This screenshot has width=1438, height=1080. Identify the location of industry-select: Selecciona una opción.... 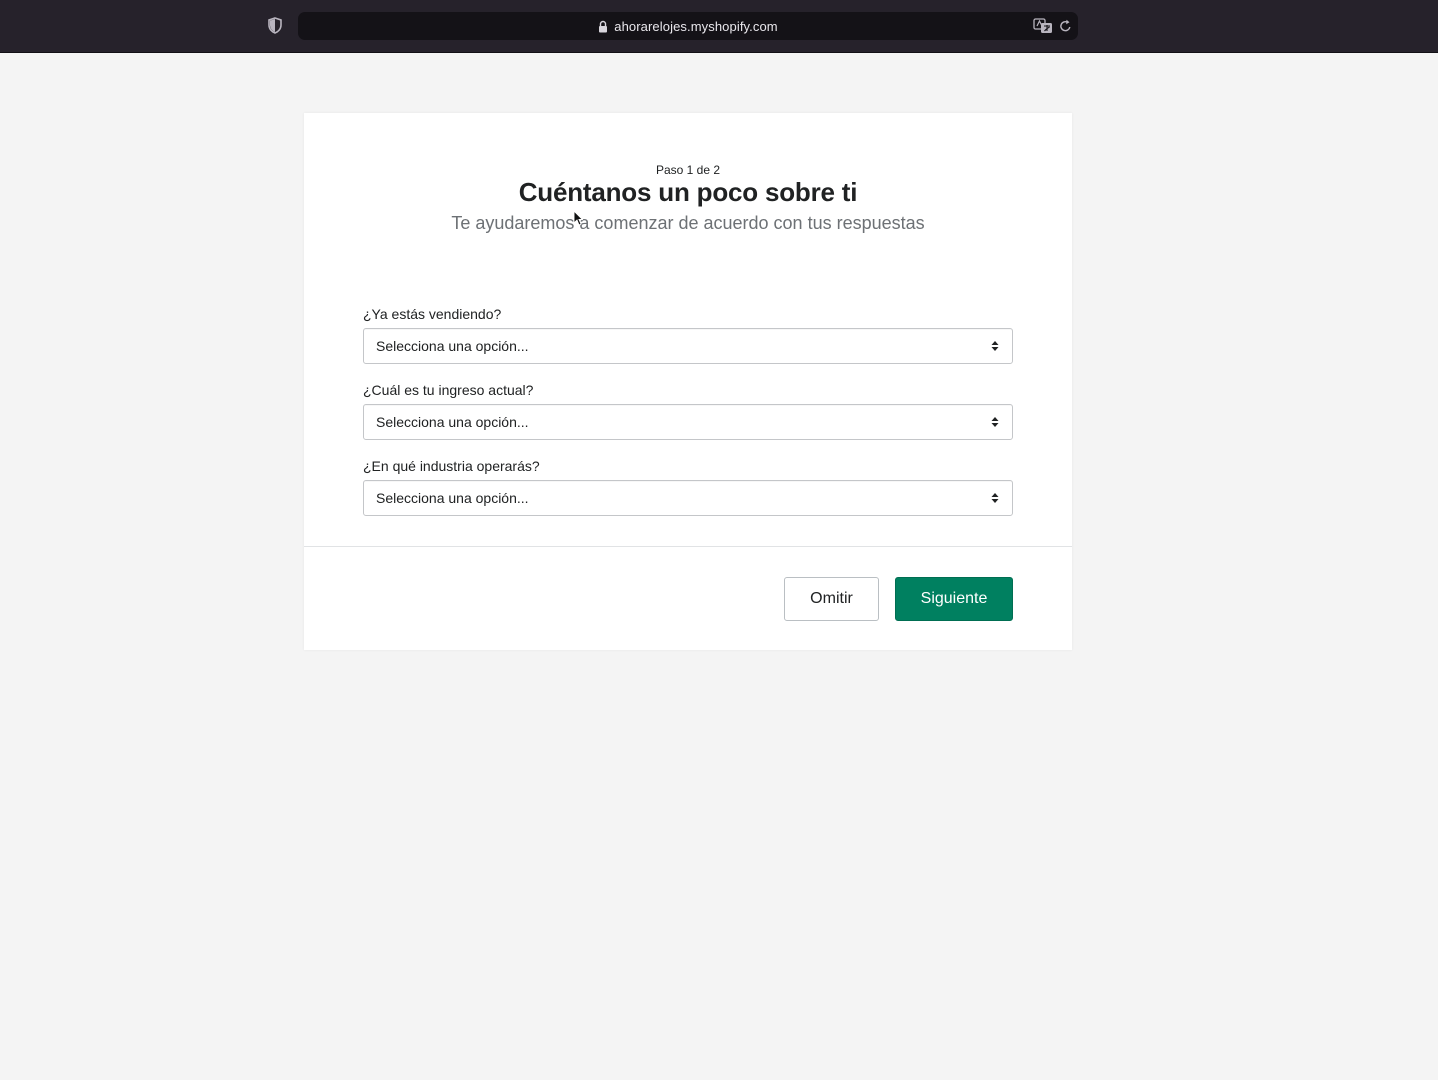
(688, 498).